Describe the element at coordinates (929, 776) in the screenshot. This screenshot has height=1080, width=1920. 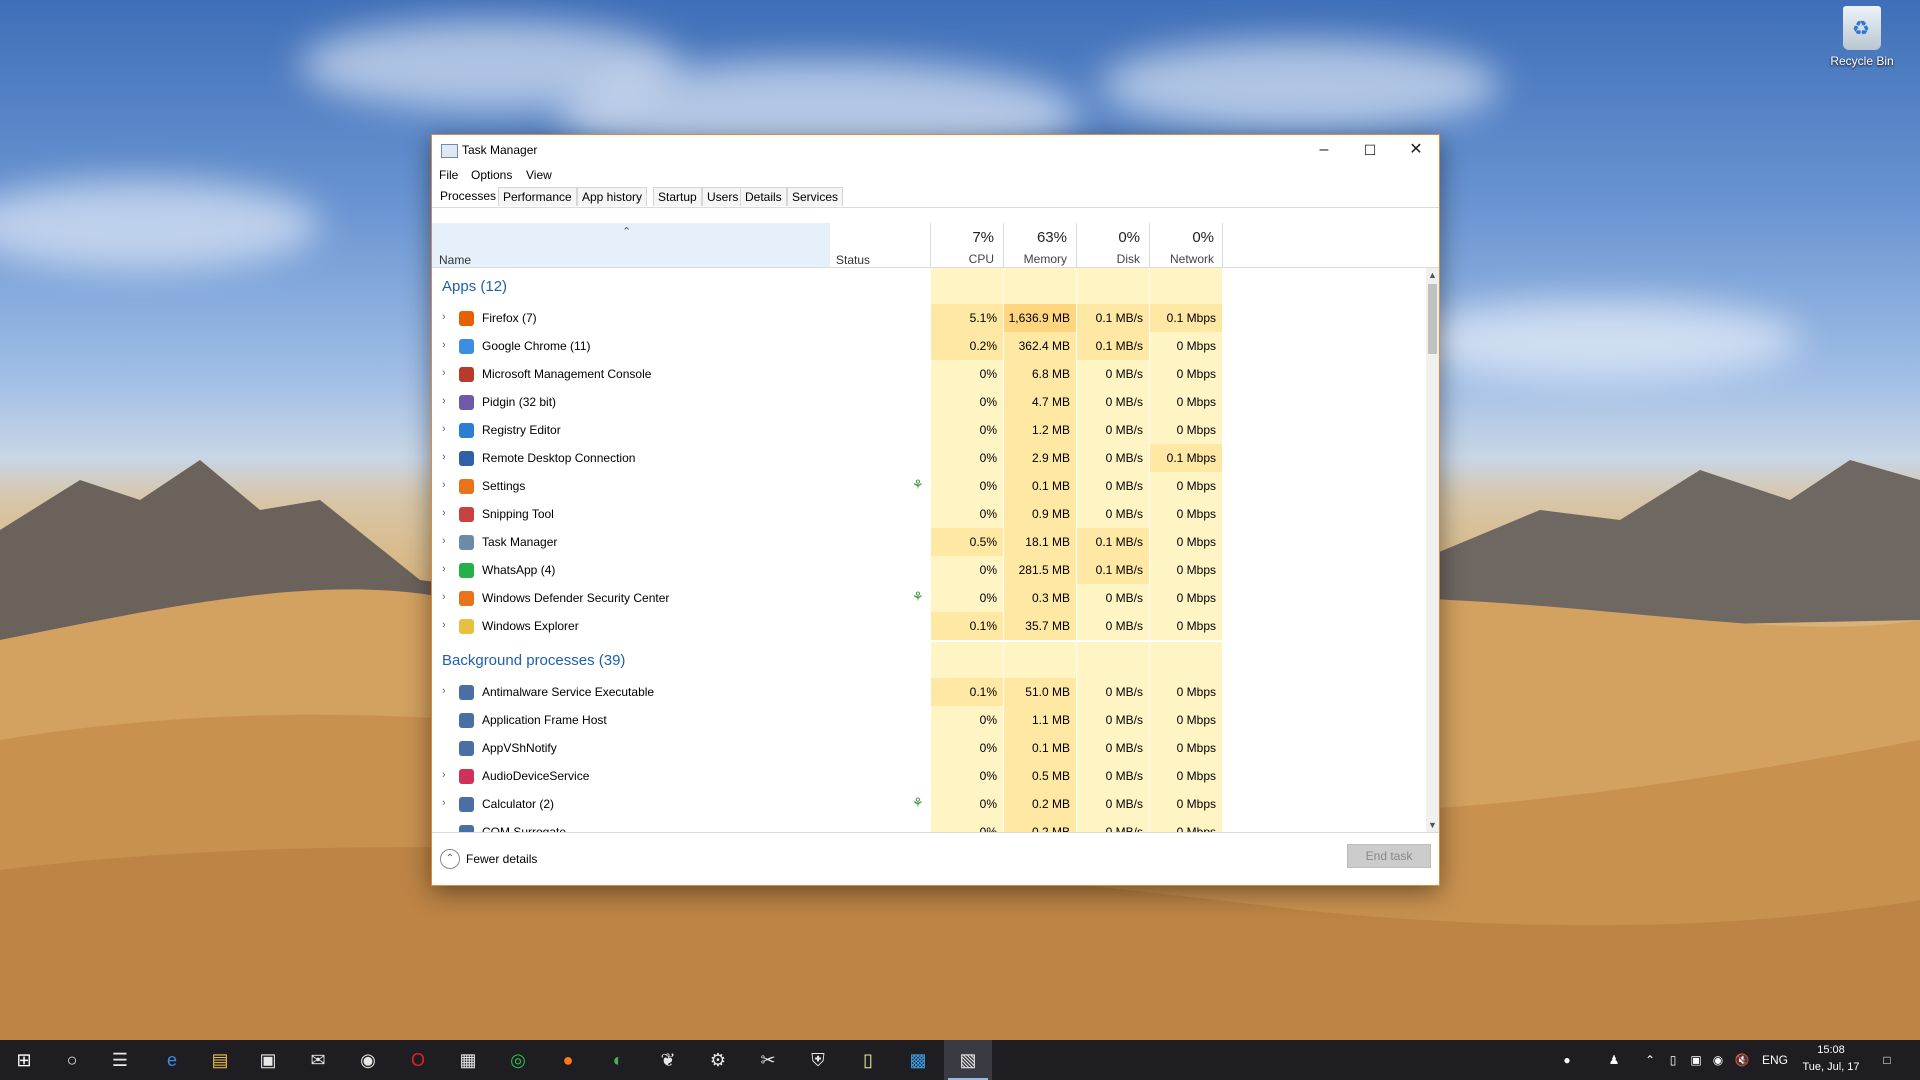
I see `table-row: › AudioDeviceService 0% 0.5 MB 0 MB/s 0 Mbps` at that location.